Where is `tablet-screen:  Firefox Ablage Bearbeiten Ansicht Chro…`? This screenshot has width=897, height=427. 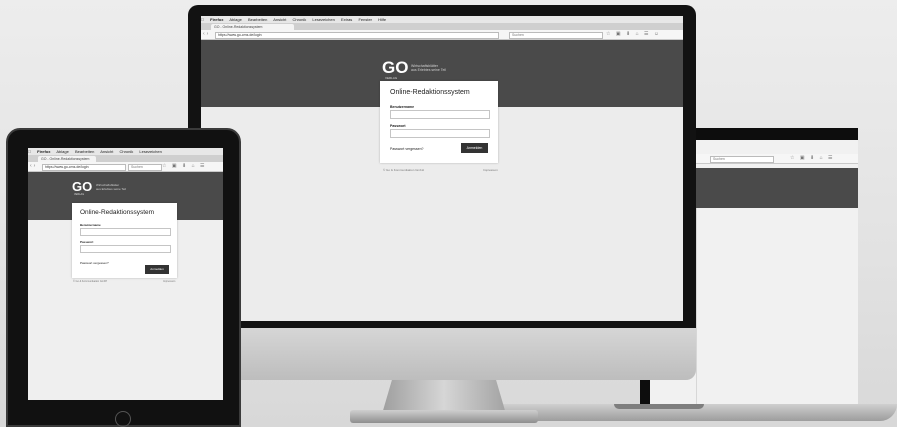
tablet-screen:  Firefox Ablage Bearbeiten Ansicht Chro… is located at coordinates (125, 274).